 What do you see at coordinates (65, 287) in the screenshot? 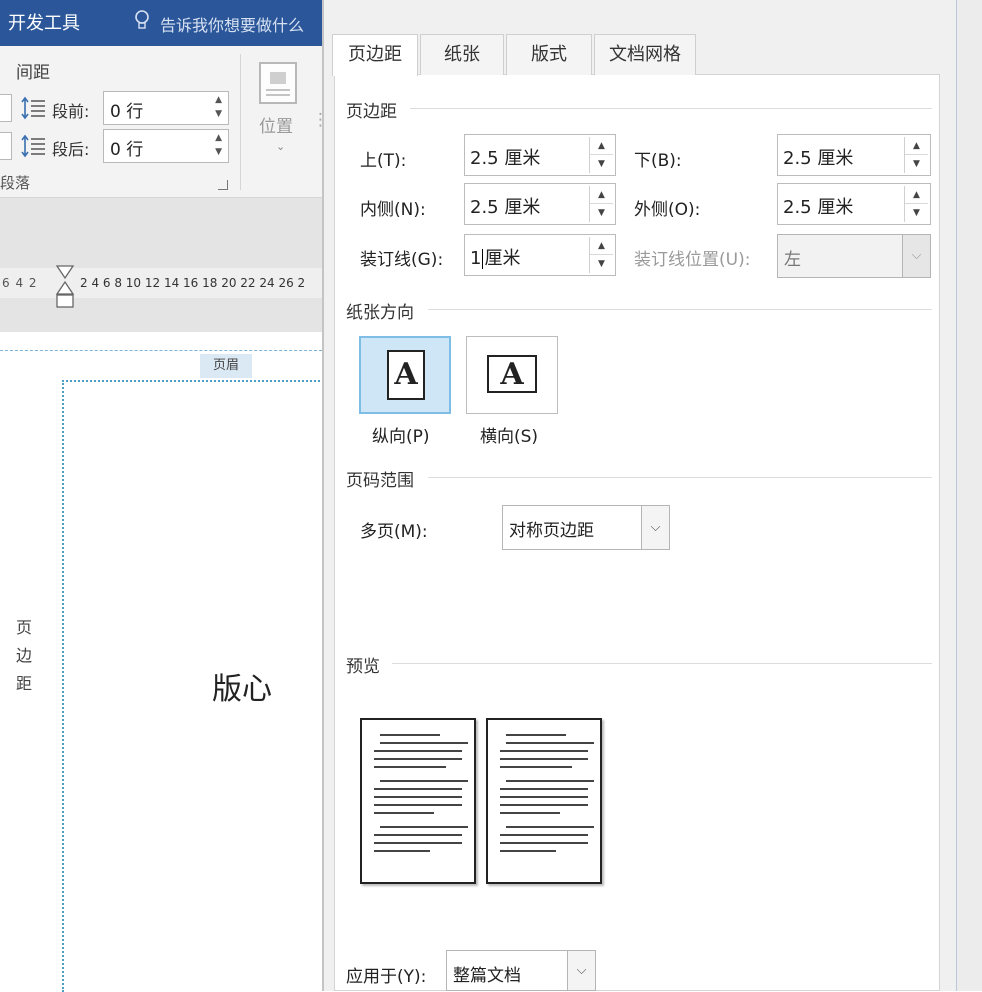
I see `indent-marker-icon` at bounding box center [65, 287].